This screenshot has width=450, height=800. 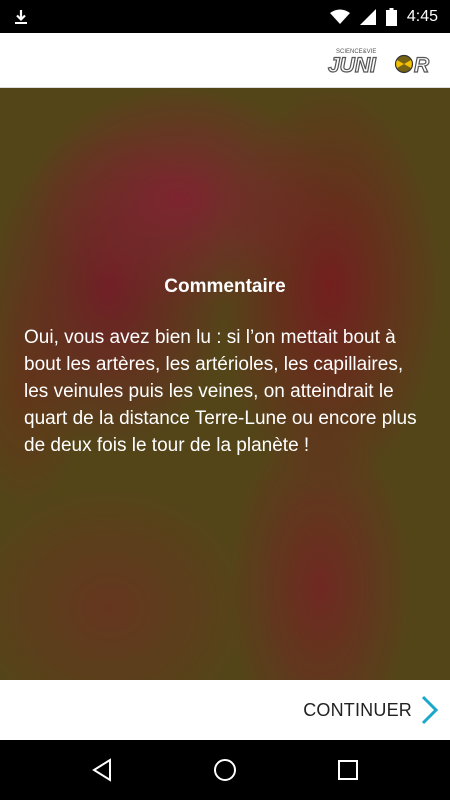 What do you see at coordinates (383, 16) in the screenshot?
I see `status-right: 4:45` at bounding box center [383, 16].